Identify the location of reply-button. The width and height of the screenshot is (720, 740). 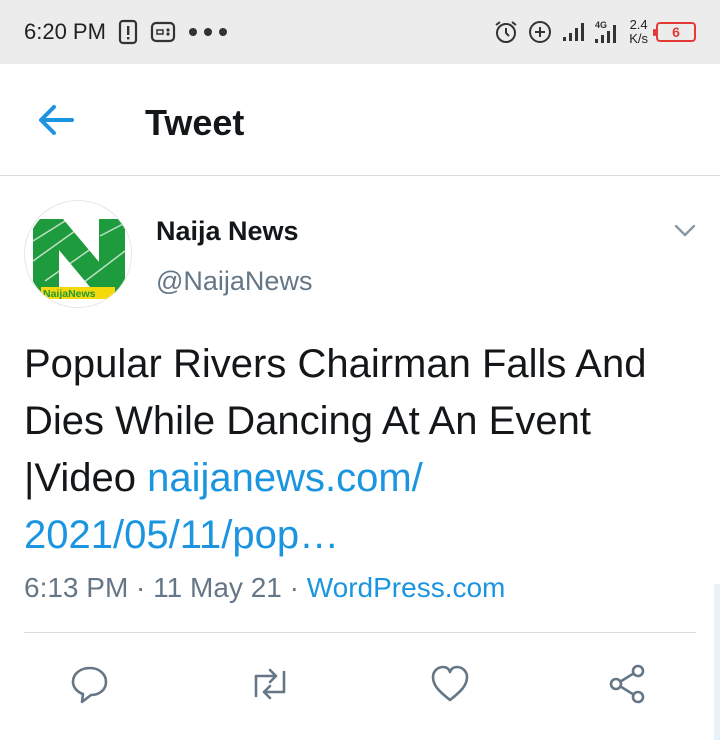
(90, 684).